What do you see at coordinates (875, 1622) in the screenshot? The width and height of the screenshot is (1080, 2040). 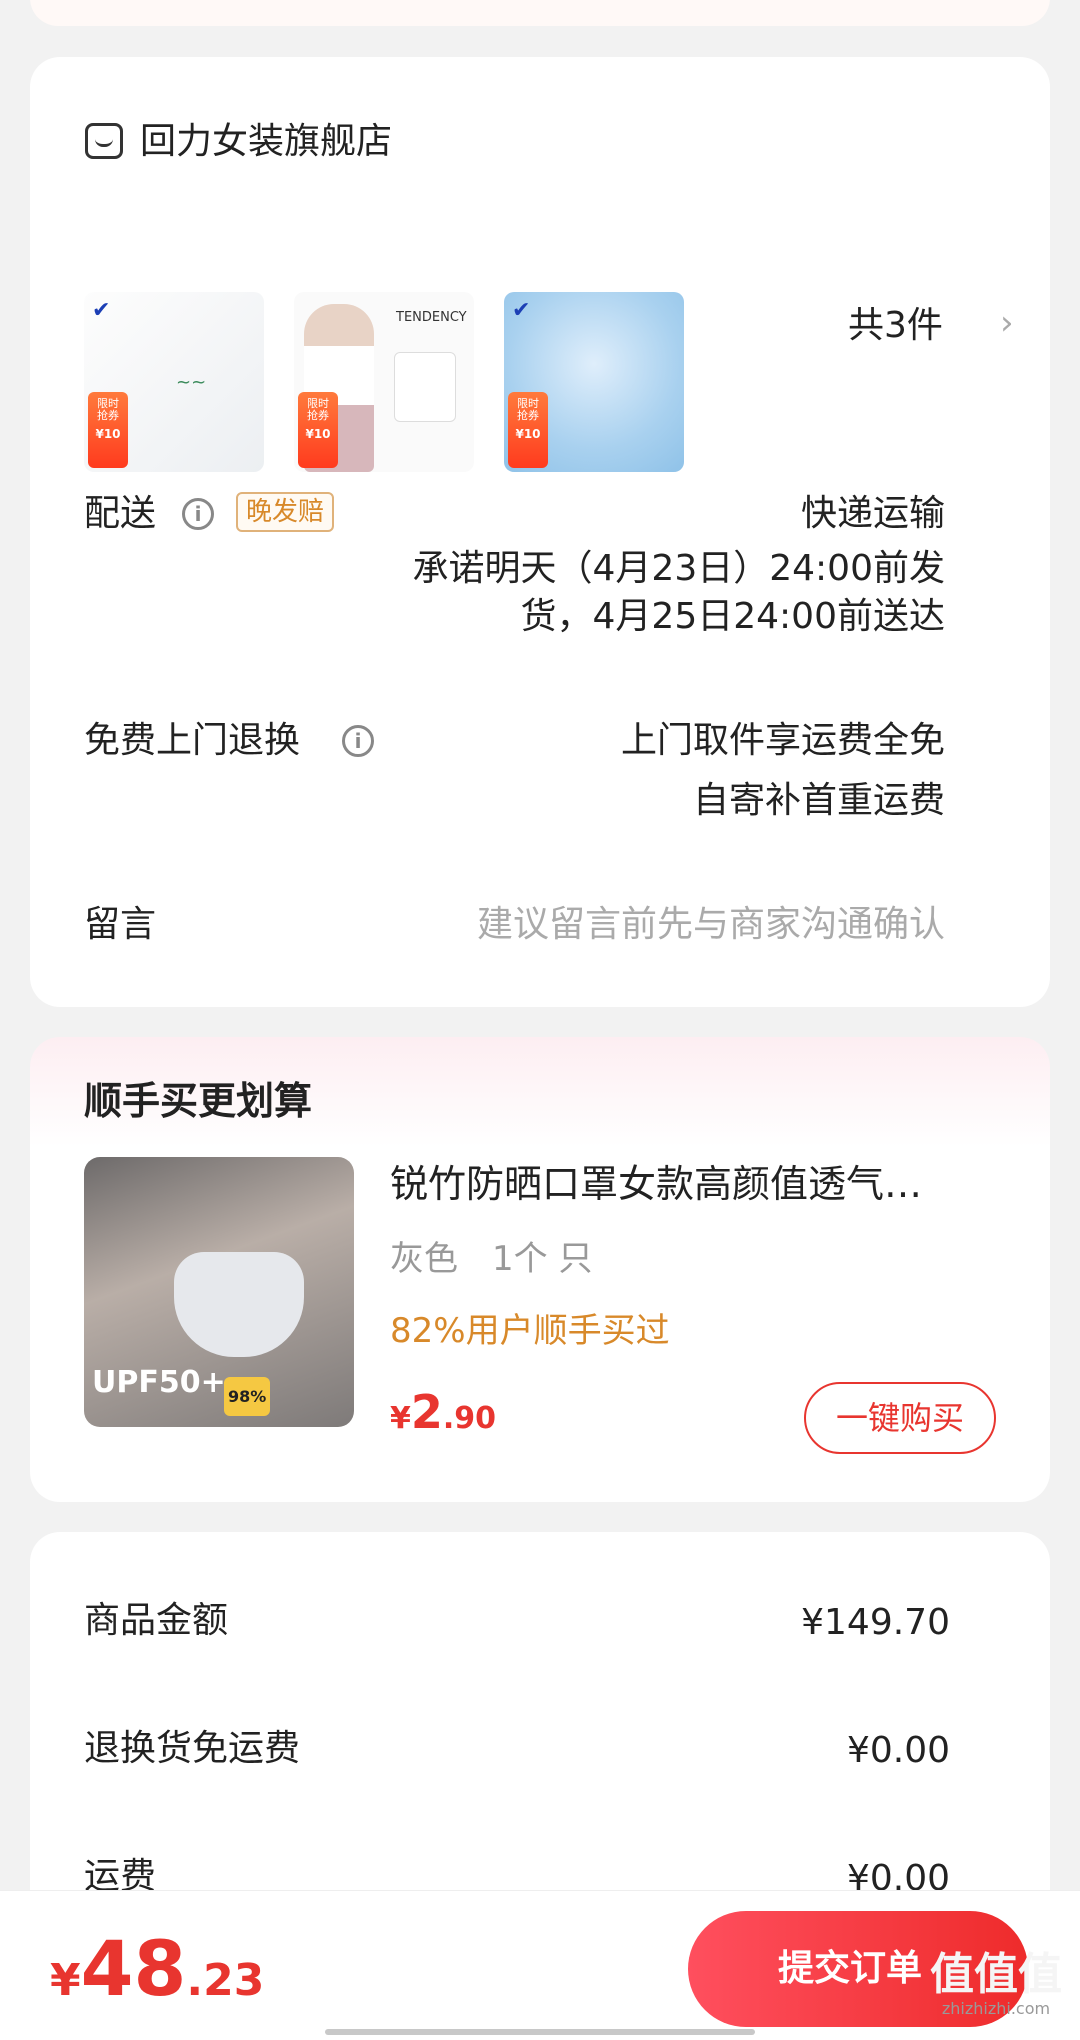 I see `summary-value-goods: ¥149.70` at bounding box center [875, 1622].